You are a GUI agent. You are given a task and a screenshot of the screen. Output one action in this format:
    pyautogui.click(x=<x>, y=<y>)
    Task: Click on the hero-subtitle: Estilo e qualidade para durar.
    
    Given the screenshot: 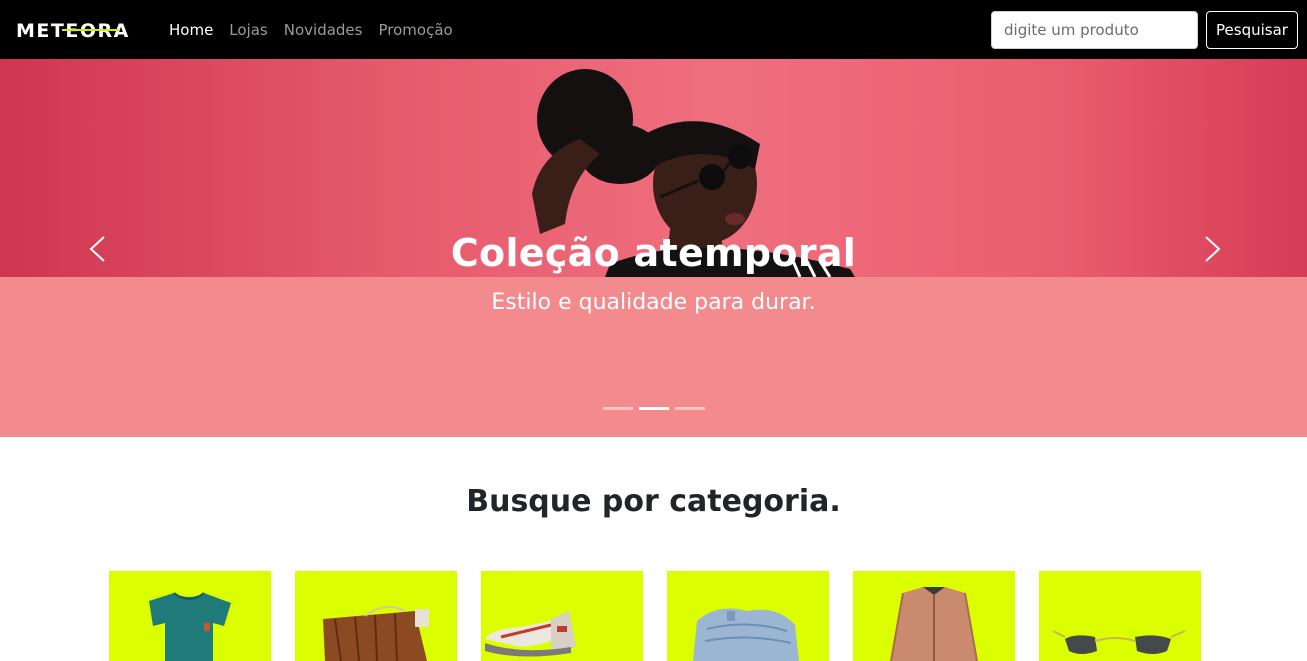 What is the action you would take?
    pyautogui.click(x=653, y=302)
    